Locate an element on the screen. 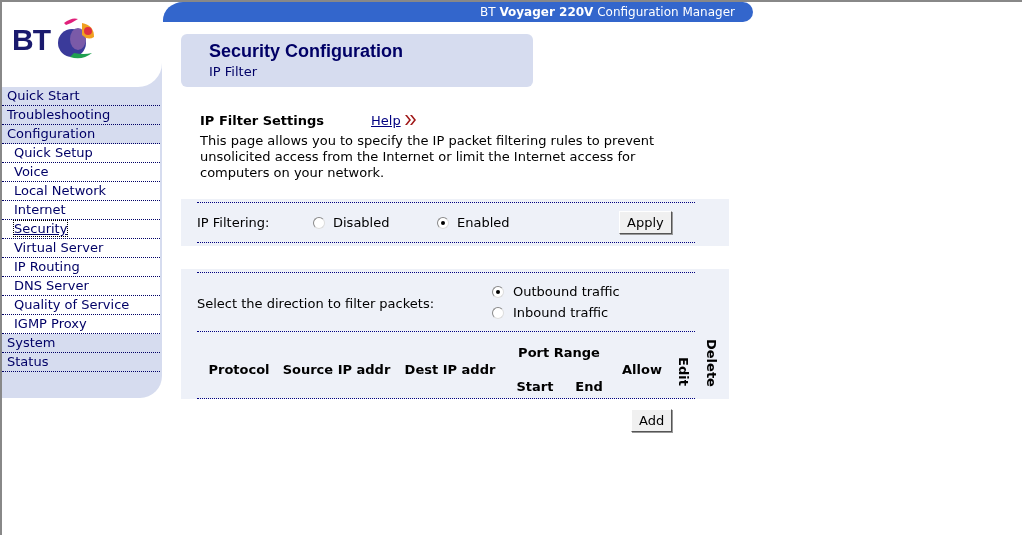 The width and height of the screenshot is (1022, 535). column-header: Edit is located at coordinates (683, 371).